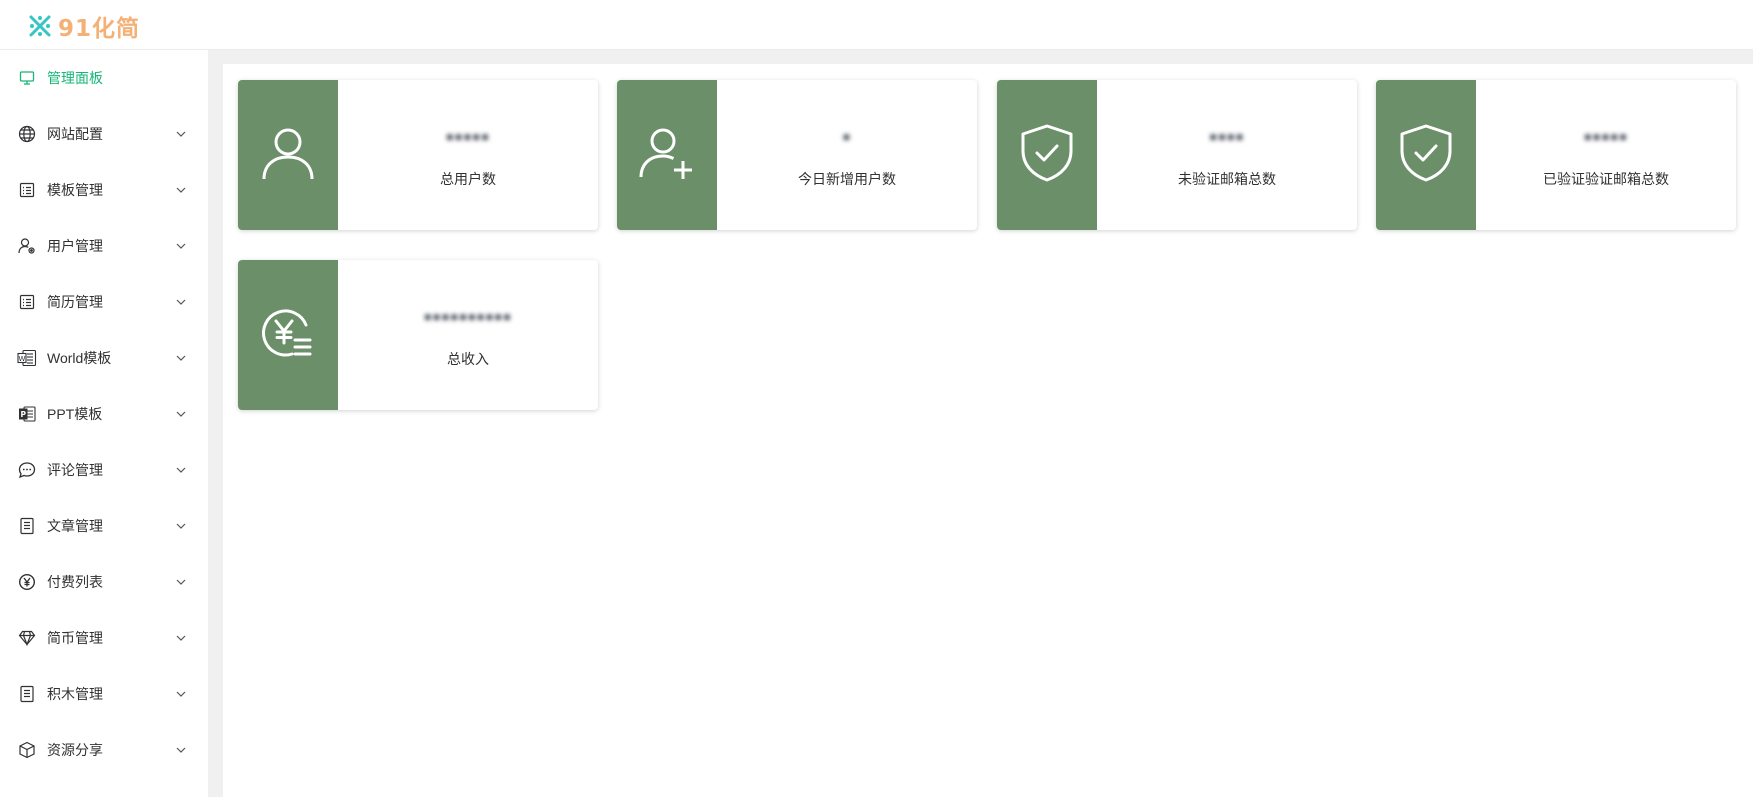 The width and height of the screenshot is (1753, 797). What do you see at coordinates (104, 190) in the screenshot?
I see `sidebar-item-template-manage: 模板管理` at bounding box center [104, 190].